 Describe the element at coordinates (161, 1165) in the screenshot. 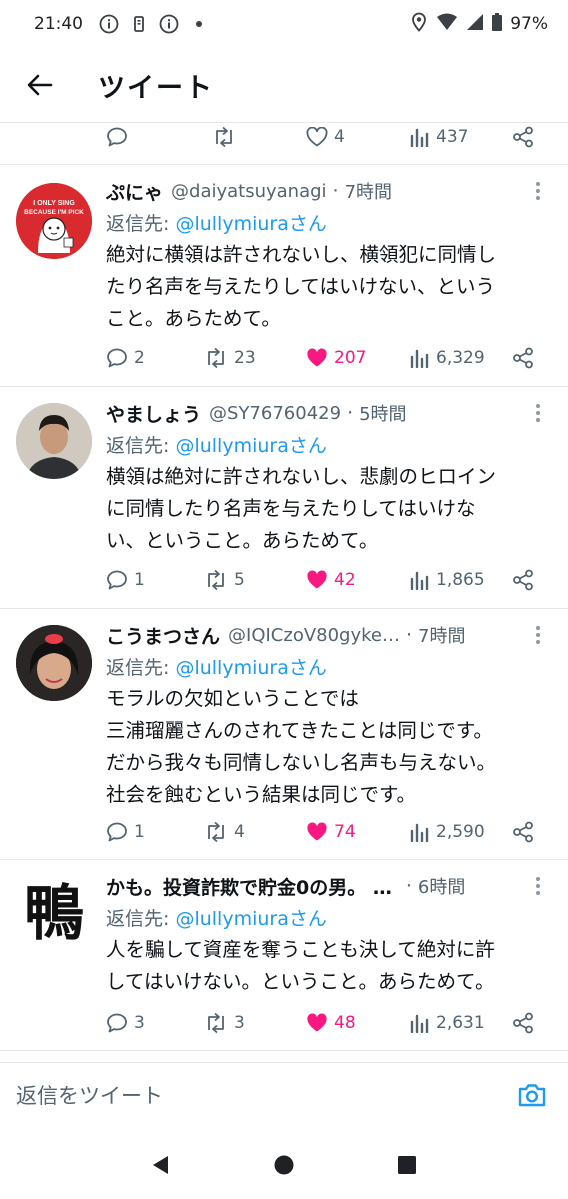

I see `nav-back-button` at that location.